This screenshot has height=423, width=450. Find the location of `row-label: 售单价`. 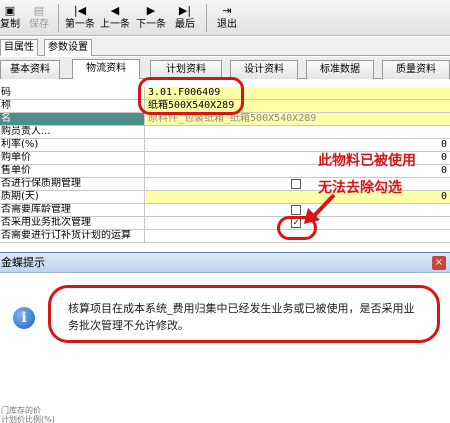

row-label: 售单价 is located at coordinates (72, 171).